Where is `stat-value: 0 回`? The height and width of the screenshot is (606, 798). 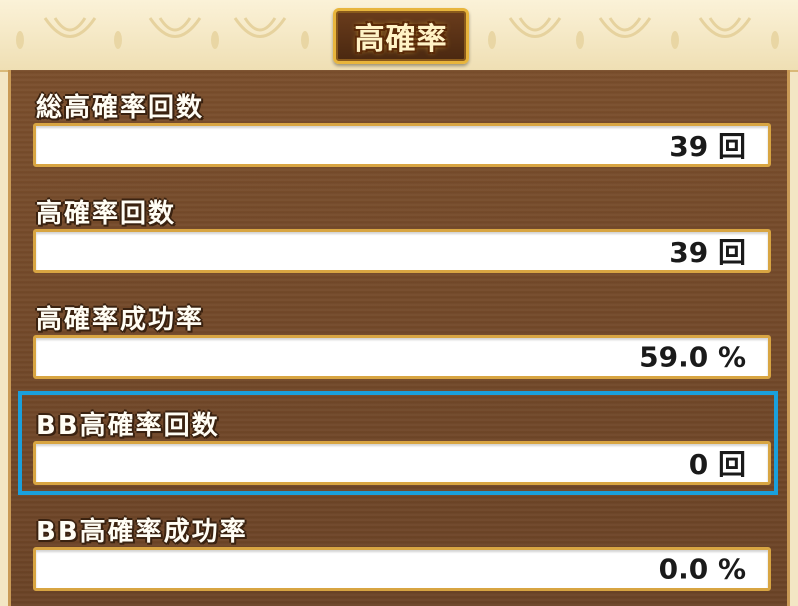 stat-value: 0 回 is located at coordinates (717, 464).